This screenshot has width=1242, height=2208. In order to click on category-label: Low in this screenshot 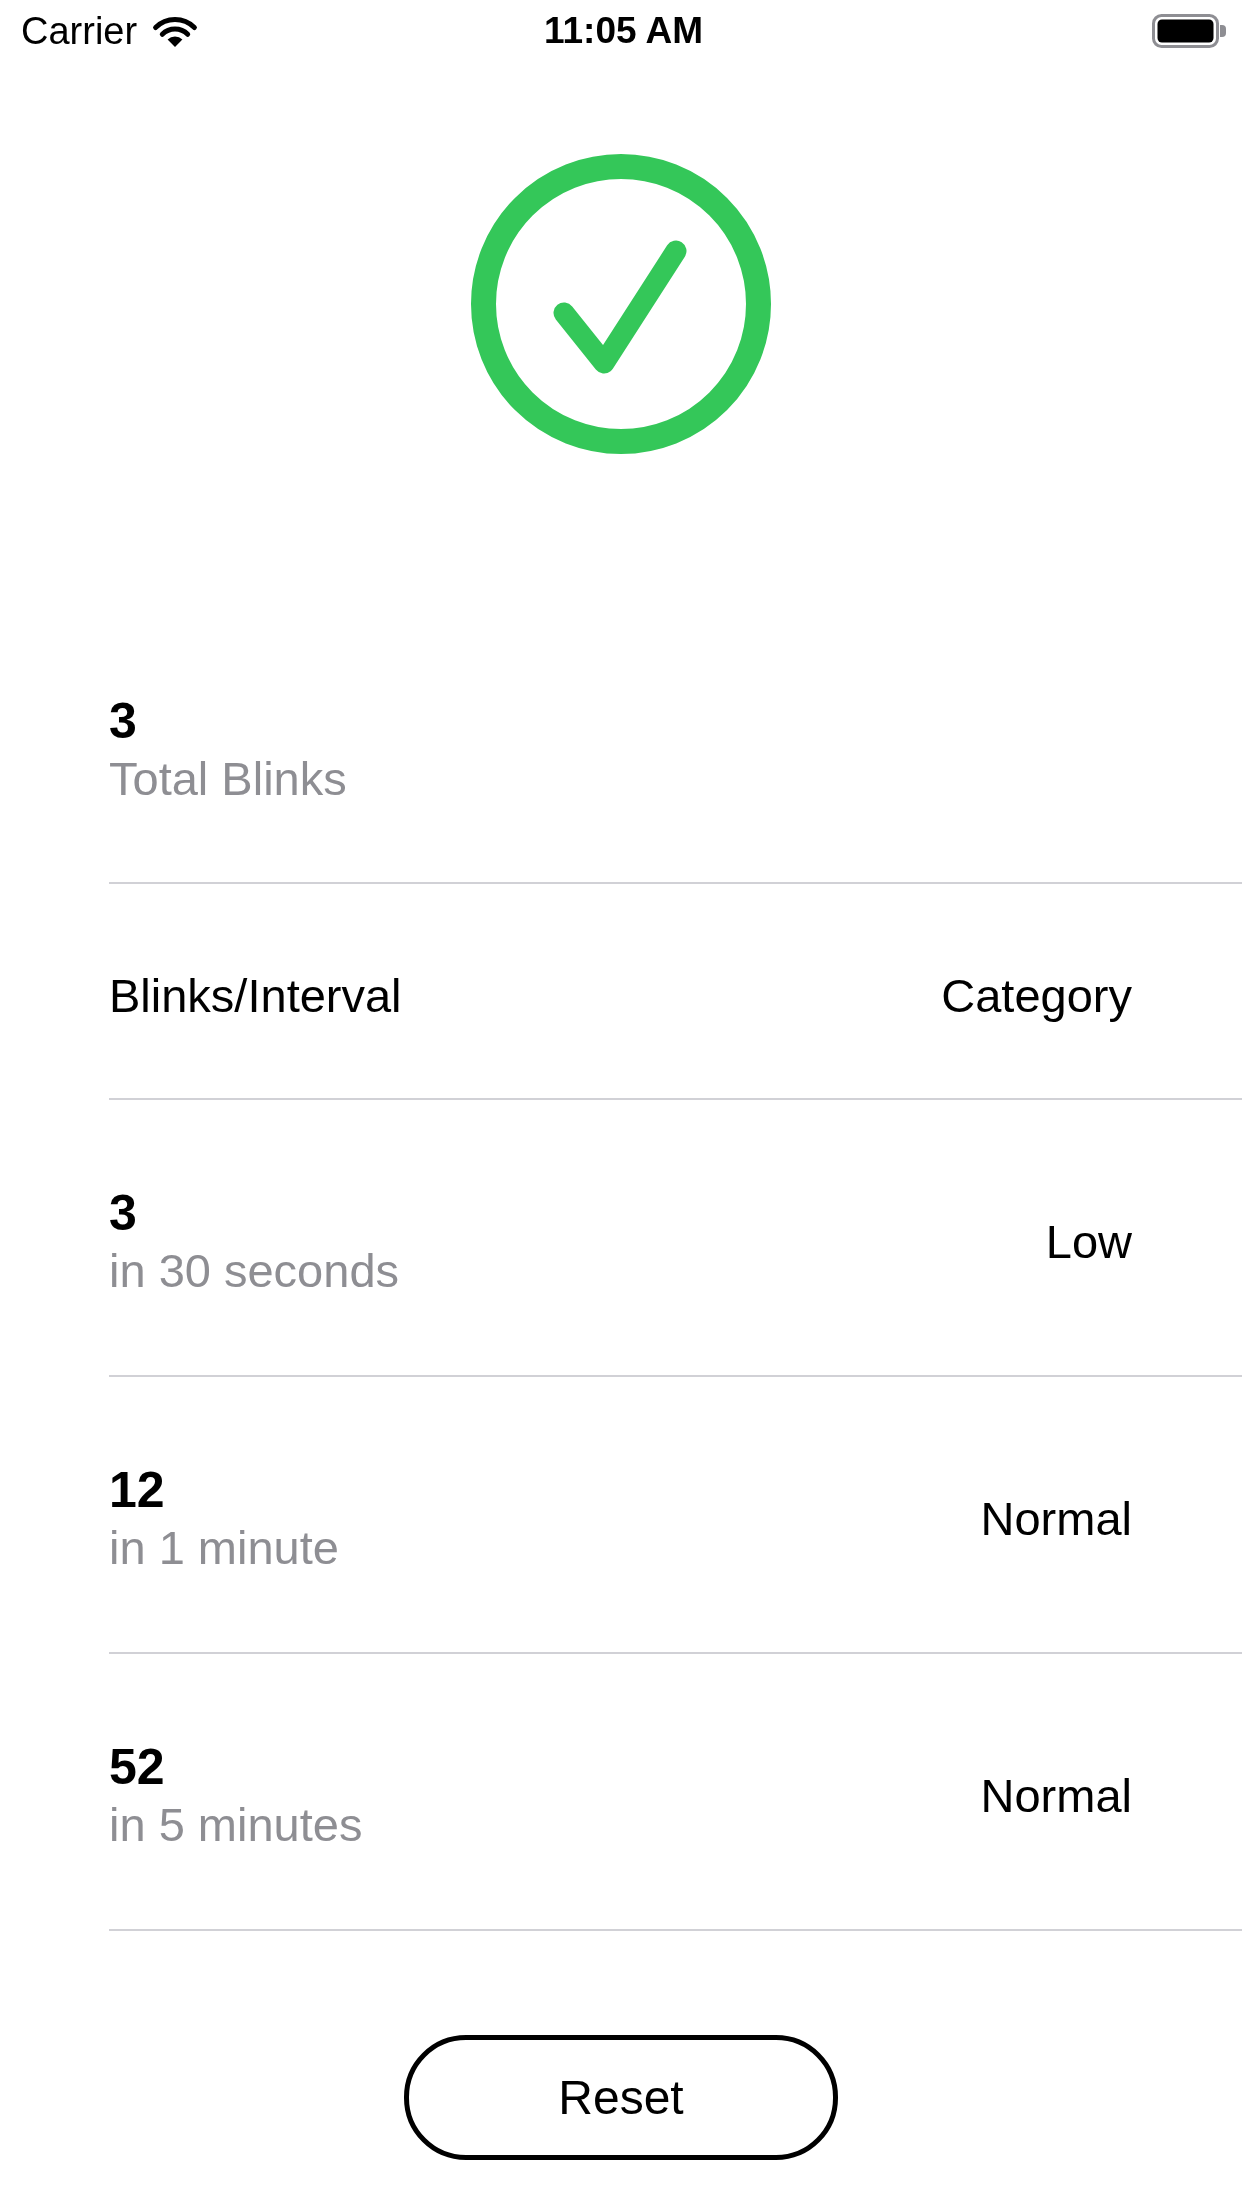, I will do `click(1088, 1242)`.